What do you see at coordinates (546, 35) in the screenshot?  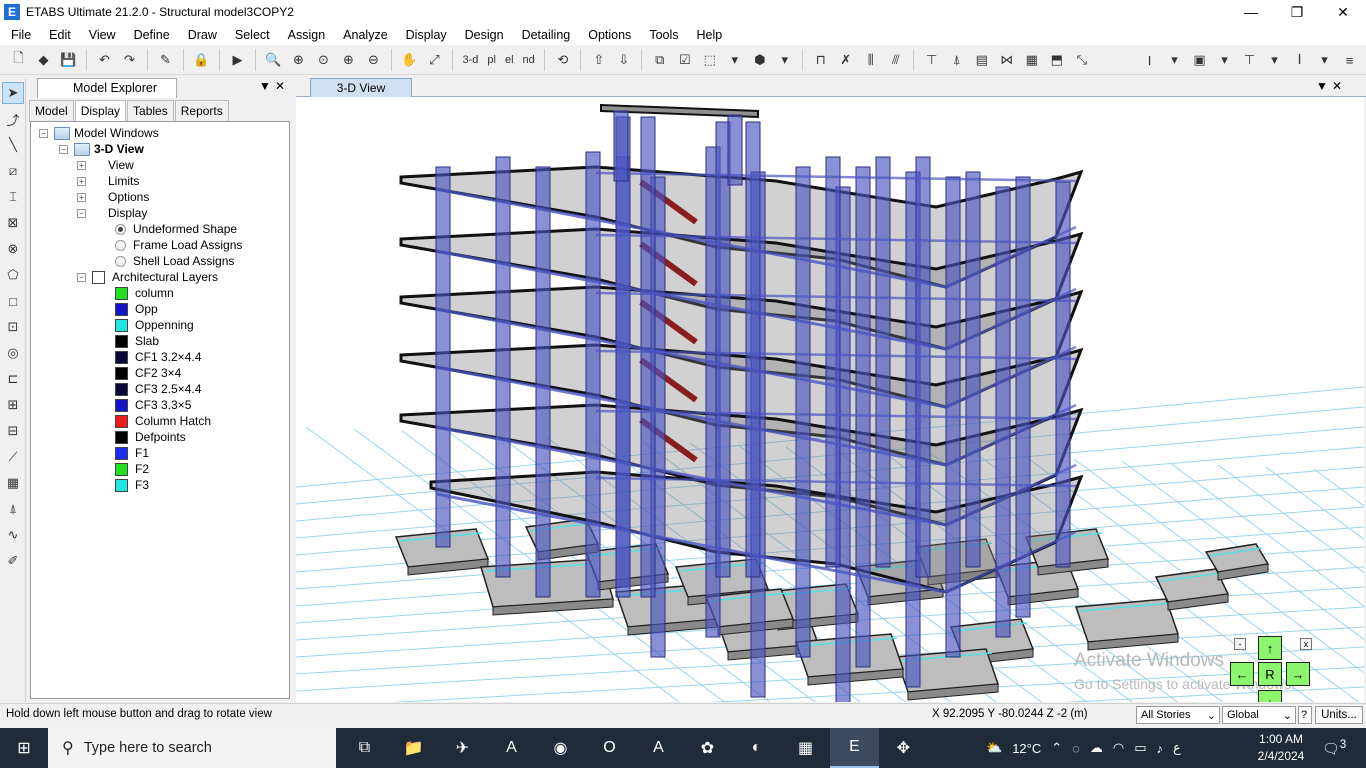 I see `menu-detailing: Detailing` at bounding box center [546, 35].